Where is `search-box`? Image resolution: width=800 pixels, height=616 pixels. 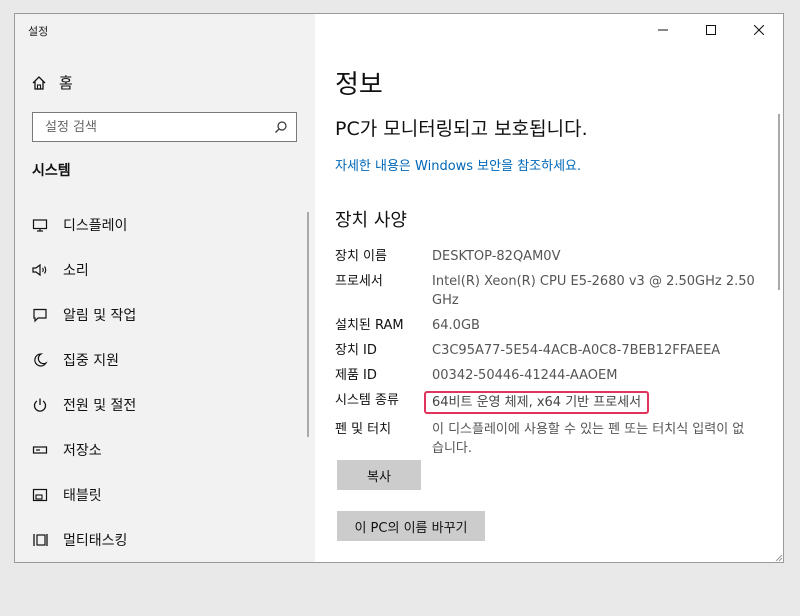 search-box is located at coordinates (164, 127).